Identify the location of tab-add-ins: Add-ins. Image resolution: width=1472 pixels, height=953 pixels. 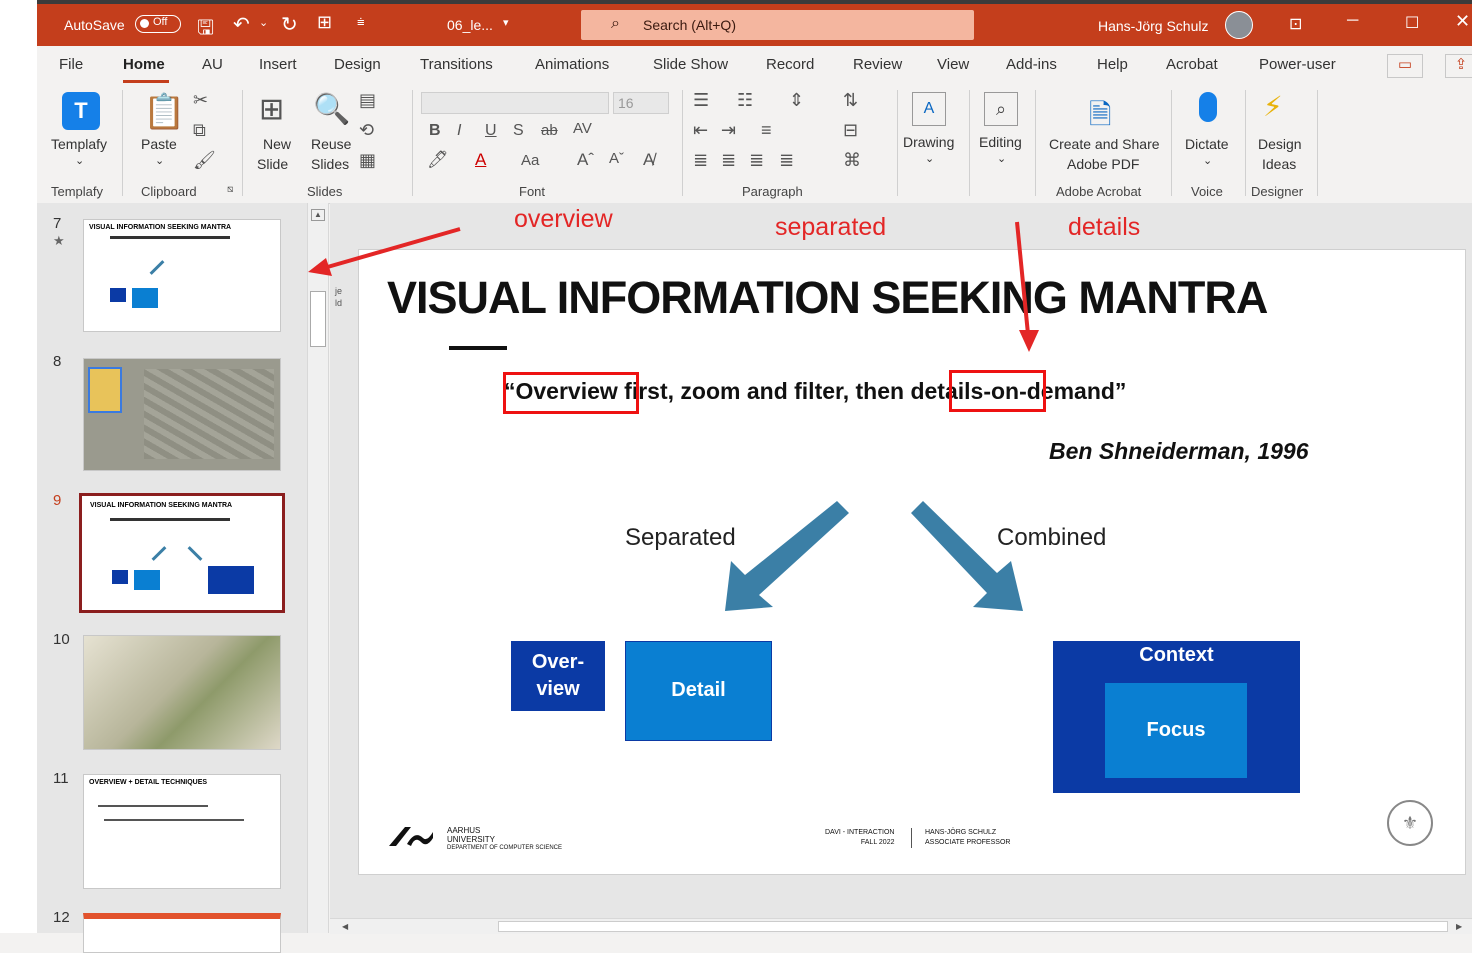
(1031, 64).